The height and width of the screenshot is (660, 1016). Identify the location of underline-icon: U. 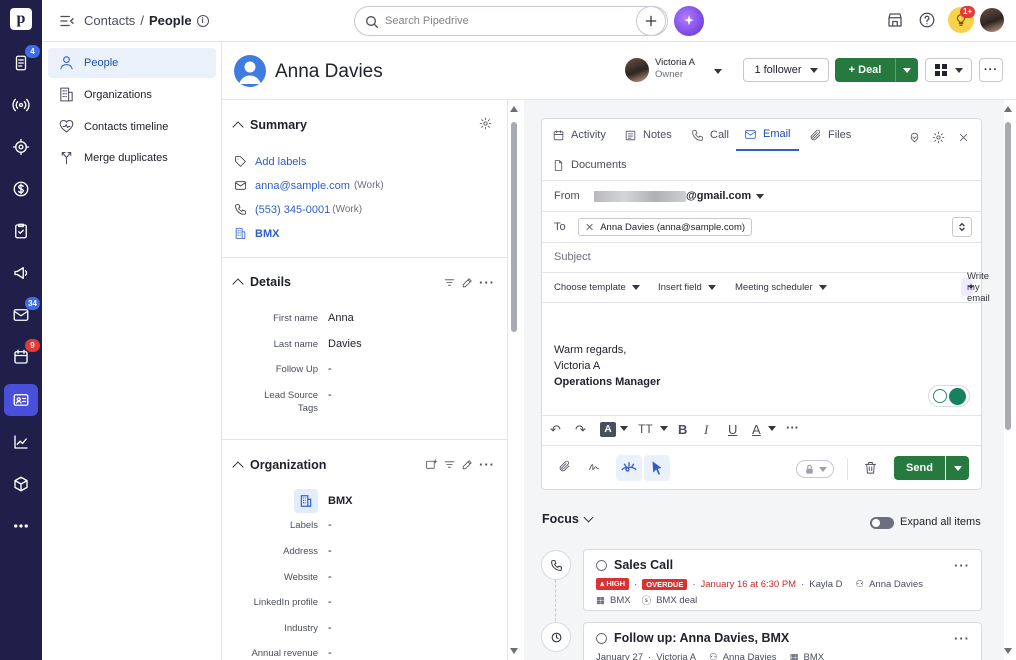
(732, 429).